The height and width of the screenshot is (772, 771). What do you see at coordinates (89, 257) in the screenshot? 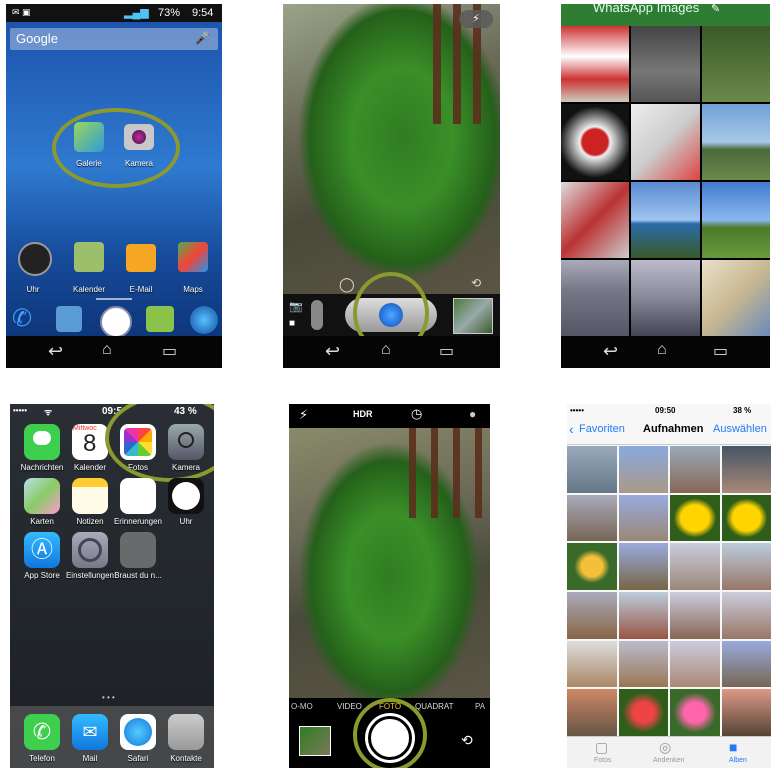
I see `calendar-app` at bounding box center [89, 257].